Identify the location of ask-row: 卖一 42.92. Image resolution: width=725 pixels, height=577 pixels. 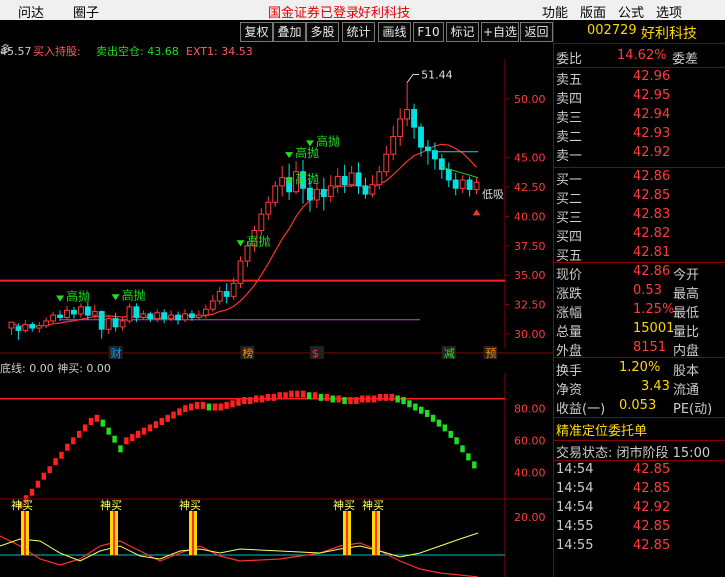
(640, 154).